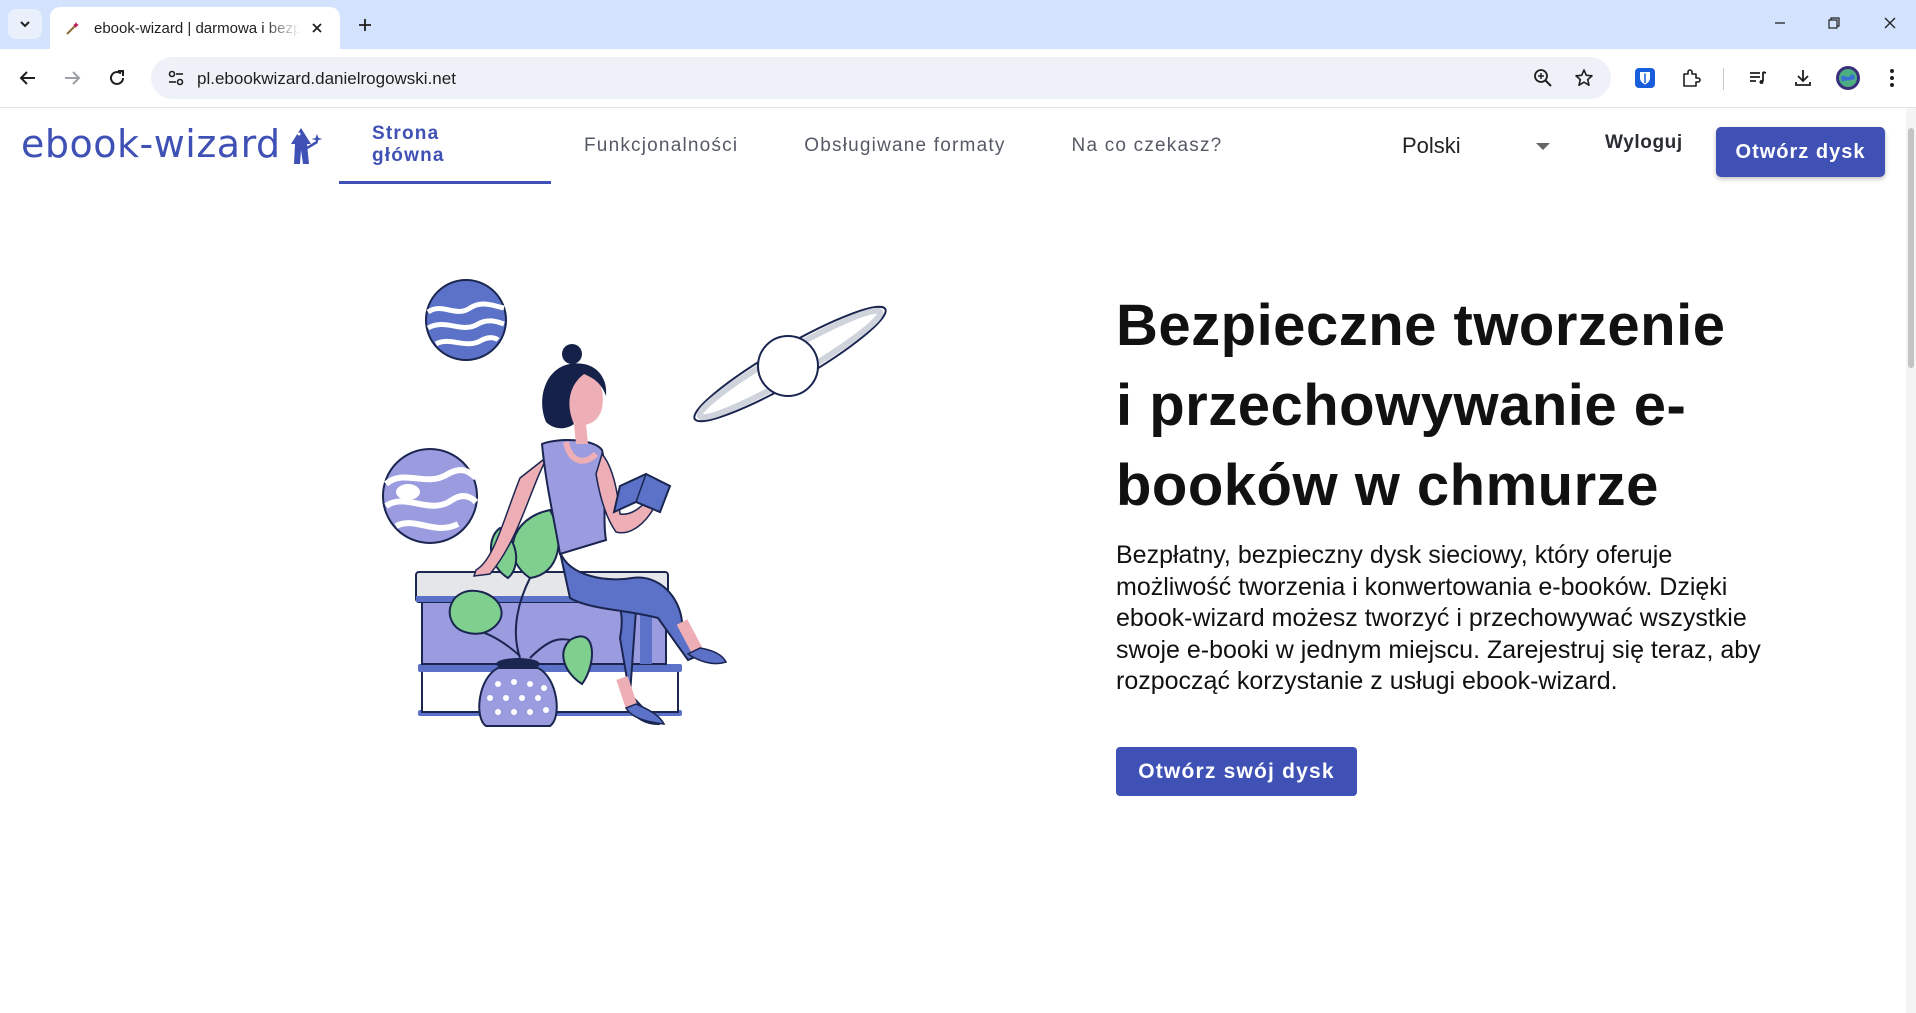 The width and height of the screenshot is (1916, 1013). I want to click on zoom-button, so click(1543, 78).